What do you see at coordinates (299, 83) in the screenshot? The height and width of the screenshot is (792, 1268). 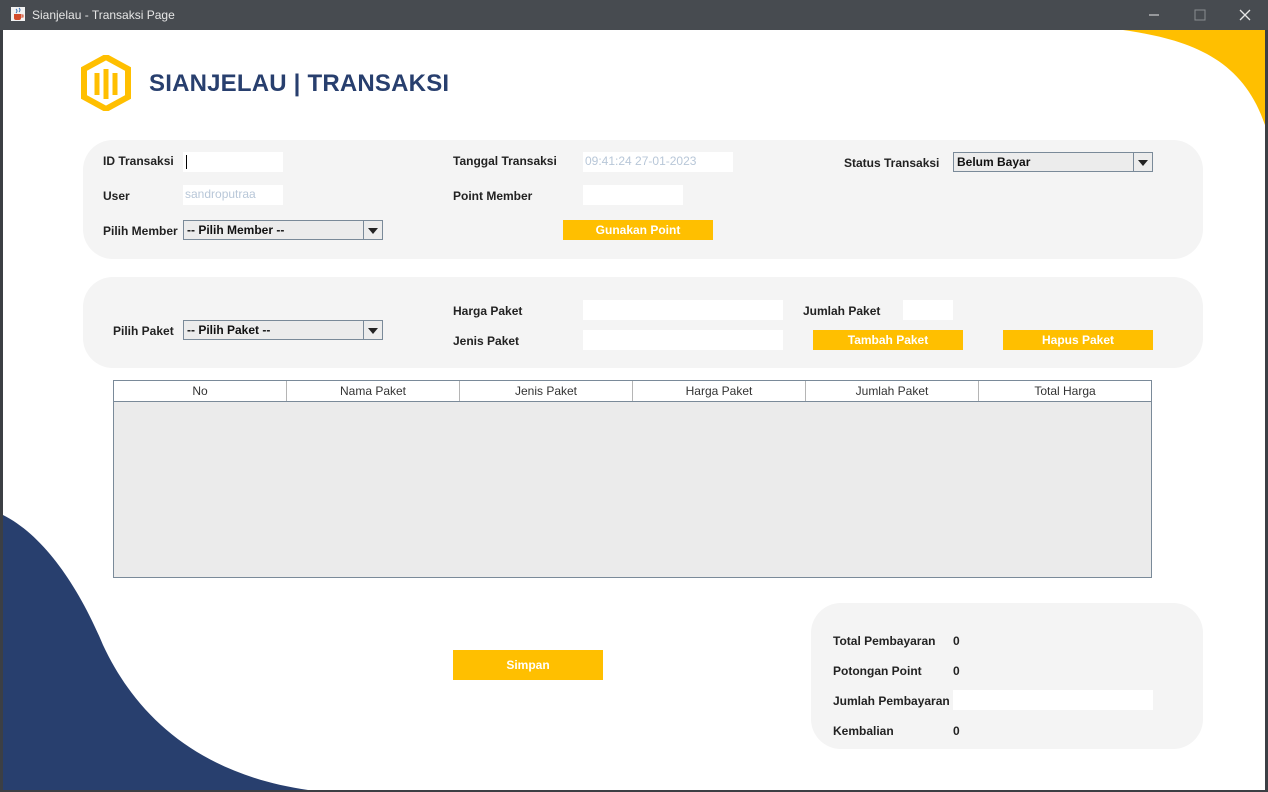 I see `page-title: SIANJELAU | TRANSAKSI` at bounding box center [299, 83].